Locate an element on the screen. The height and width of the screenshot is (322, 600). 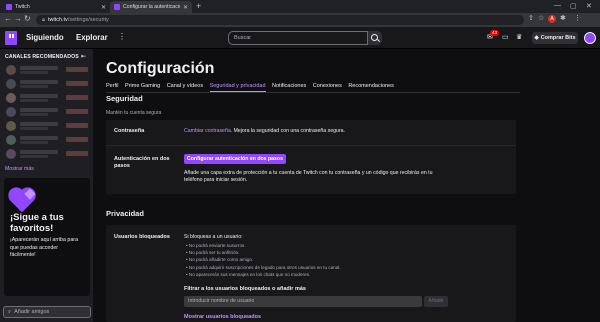
add-friends-input: ⌕ Añadir amigos is located at coordinates (47, 312).